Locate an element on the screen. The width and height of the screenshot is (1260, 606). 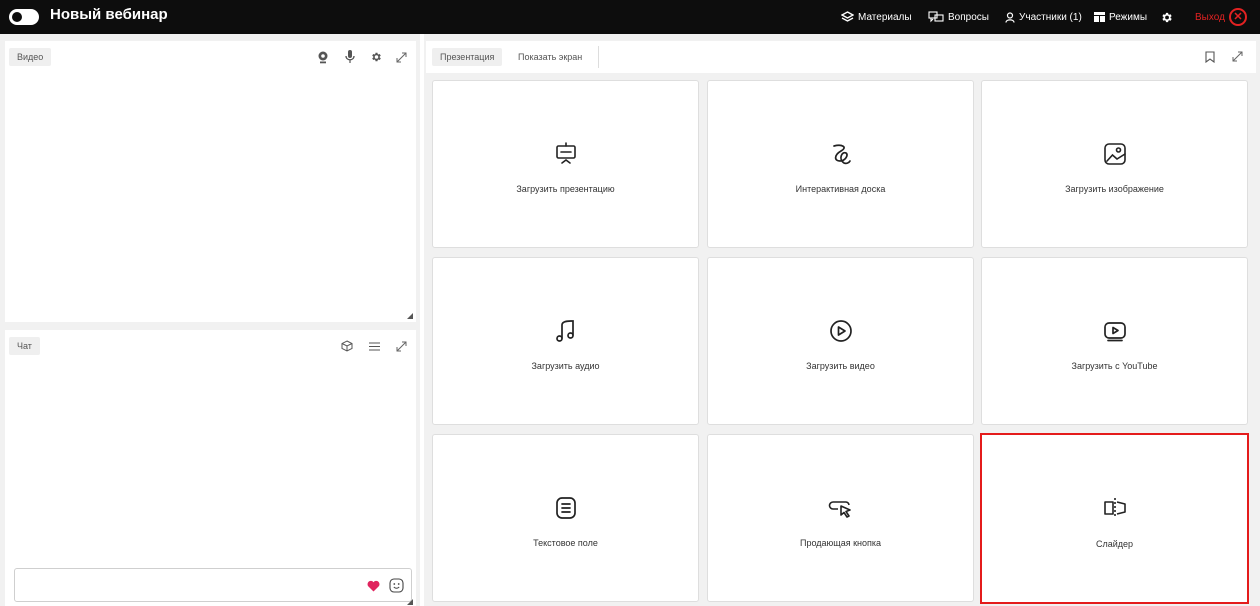
modes-button: Режимы is located at coordinates (1120, 17).